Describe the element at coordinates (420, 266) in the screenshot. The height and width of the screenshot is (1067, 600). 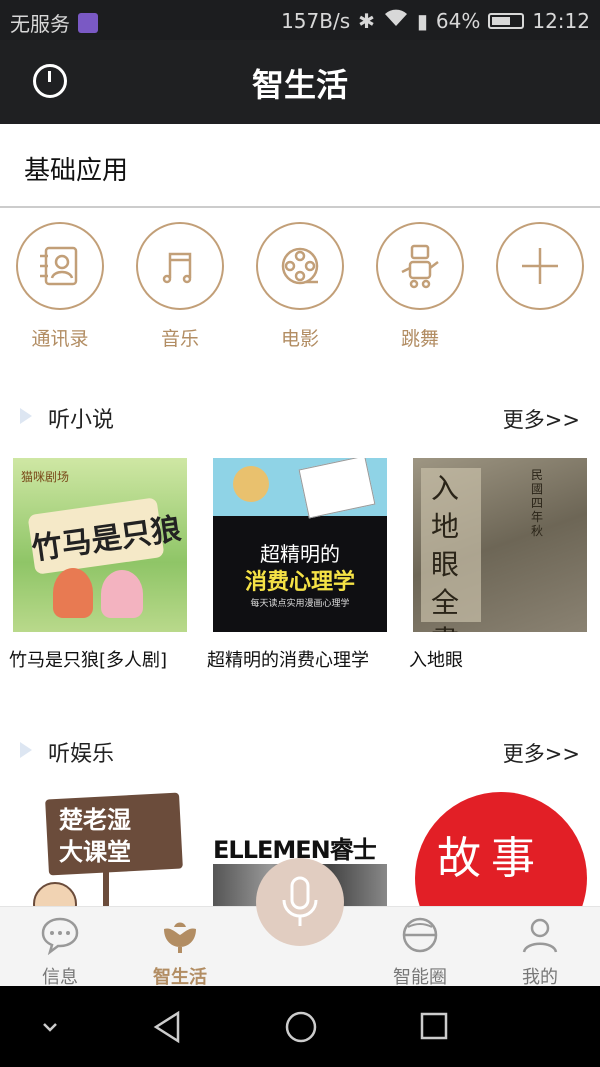
I see `dance-robot-icon` at that location.